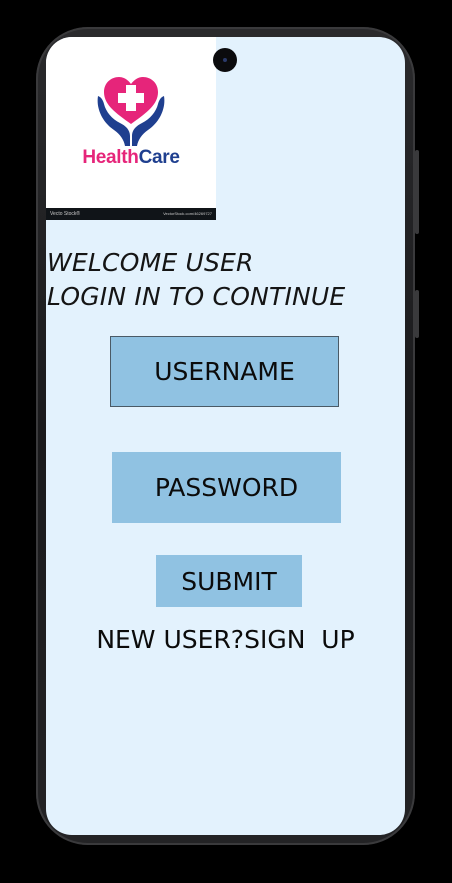 Image resolution: width=452 pixels, height=883 pixels. What do you see at coordinates (226, 487) in the screenshot?
I see `password-field: PASSWORD` at bounding box center [226, 487].